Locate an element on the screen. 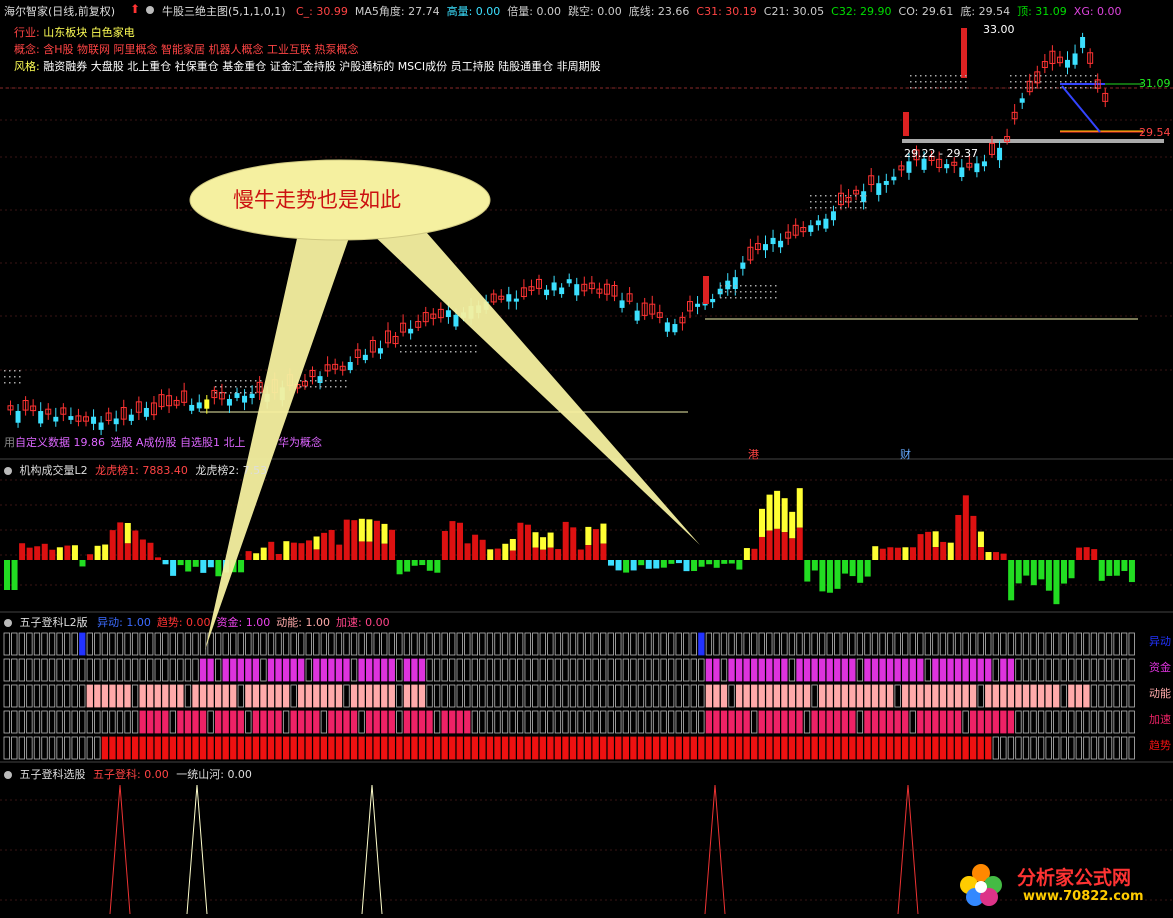 The height and width of the screenshot is (918, 1173). five-indicator-name: 五子登科L2版 is located at coordinates (54, 622).